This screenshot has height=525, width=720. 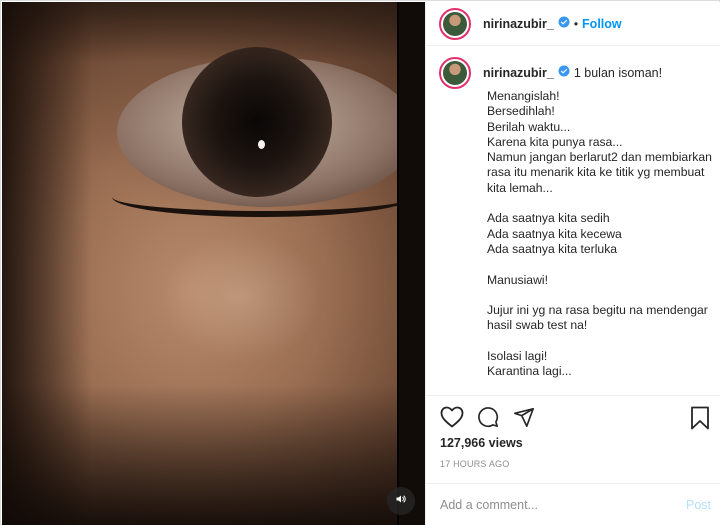 What do you see at coordinates (261, 144) in the screenshot?
I see `eye-glint` at bounding box center [261, 144].